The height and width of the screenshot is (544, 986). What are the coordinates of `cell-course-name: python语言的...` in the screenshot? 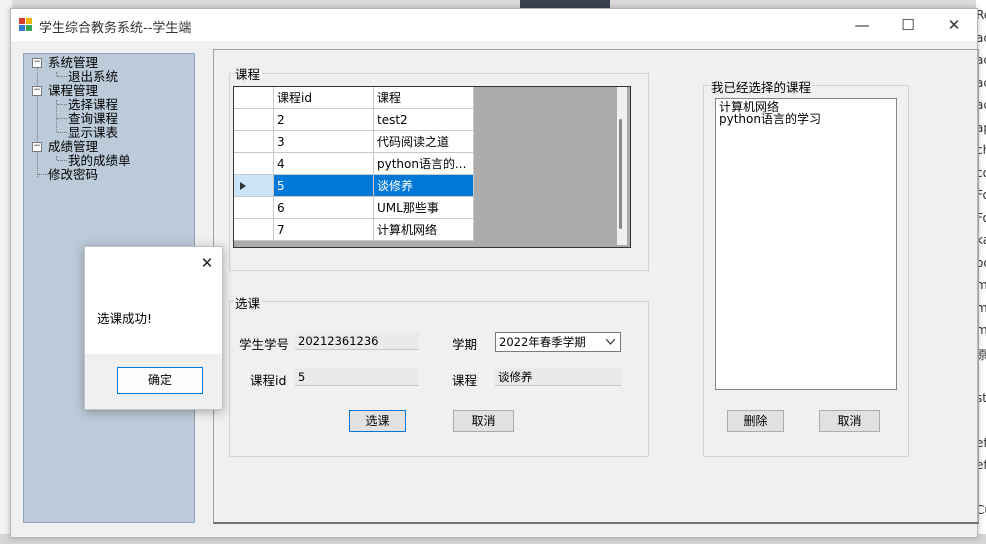 It's located at (424, 164).